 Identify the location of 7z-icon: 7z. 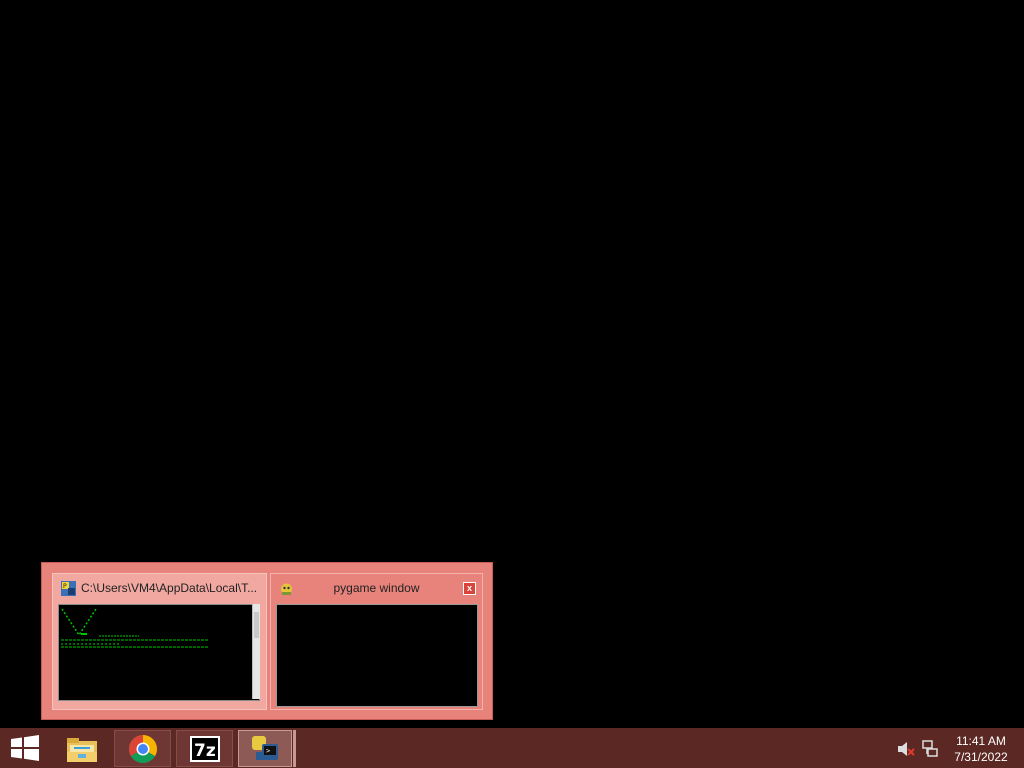
(204, 748).